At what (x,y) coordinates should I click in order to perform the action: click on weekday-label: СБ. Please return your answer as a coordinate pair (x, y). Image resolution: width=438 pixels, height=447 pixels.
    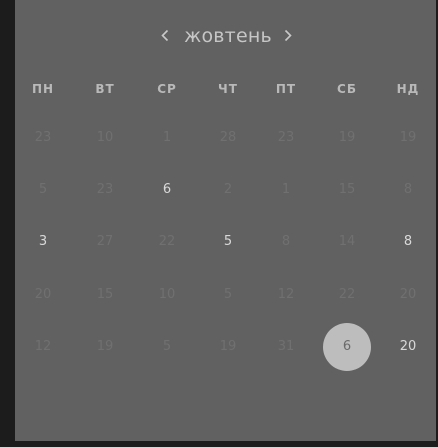
    Looking at the image, I should click on (347, 89).